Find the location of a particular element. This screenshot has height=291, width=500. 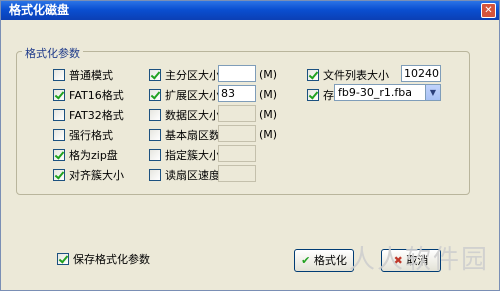

close-button: ✕ is located at coordinates (488, 10).